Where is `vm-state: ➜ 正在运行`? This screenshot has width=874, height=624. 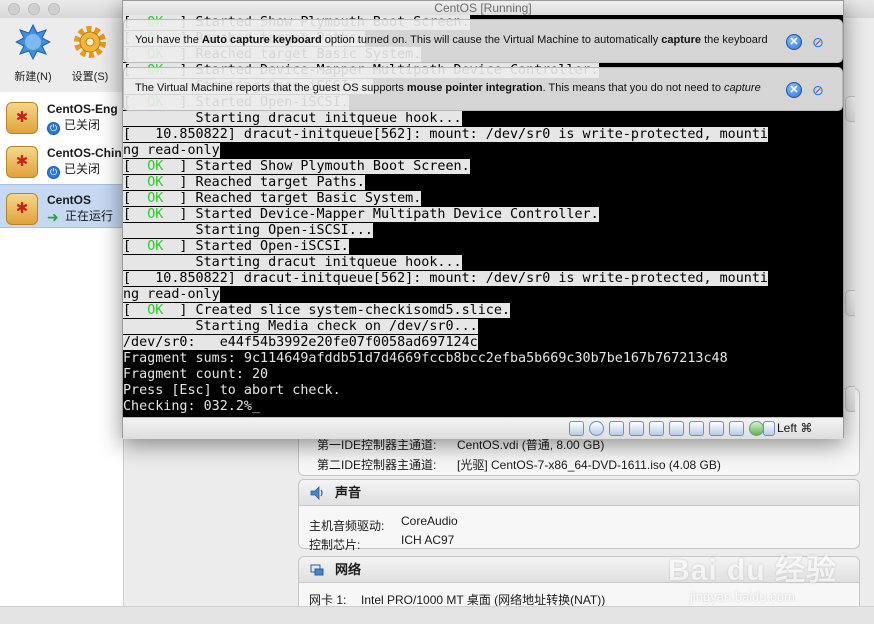 vm-state: ➜ 正在运行 is located at coordinates (80, 215).